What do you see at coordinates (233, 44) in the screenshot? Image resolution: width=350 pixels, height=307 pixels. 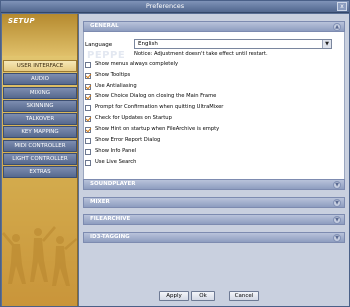 I see `language-select: English ▼` at bounding box center [233, 44].